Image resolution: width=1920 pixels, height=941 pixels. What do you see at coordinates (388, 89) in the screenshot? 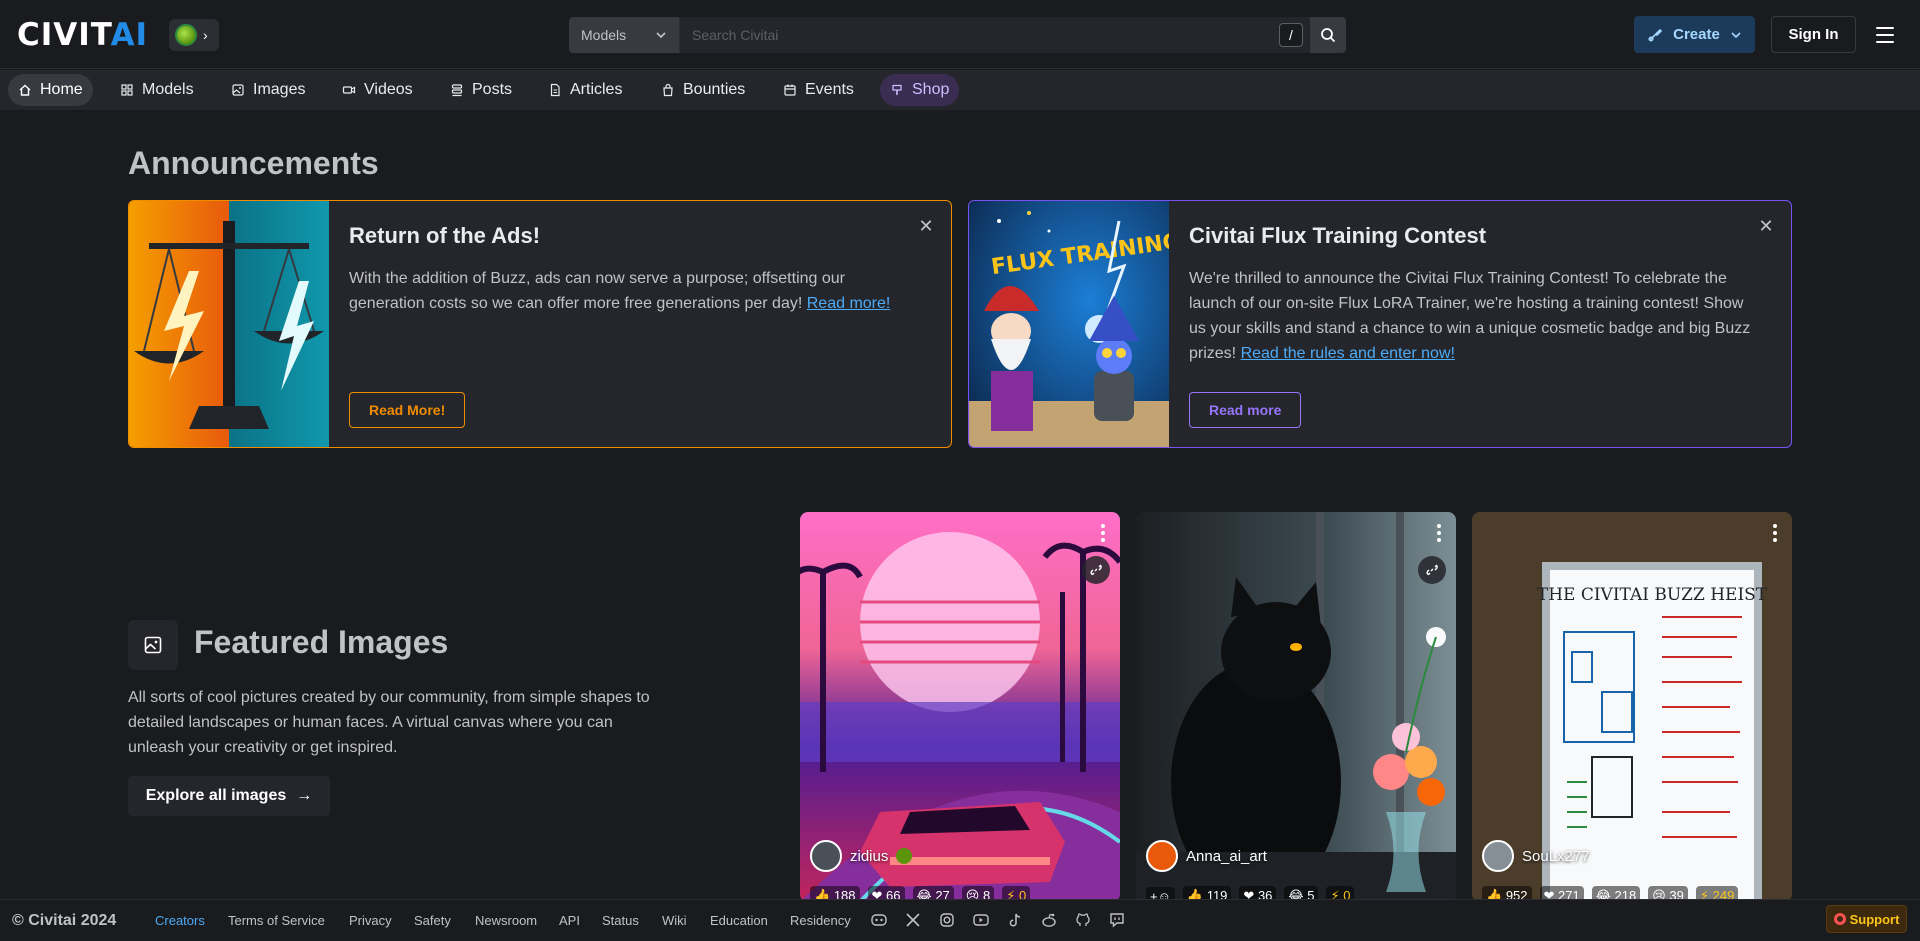
I see `nav-label: Videos` at bounding box center [388, 89].